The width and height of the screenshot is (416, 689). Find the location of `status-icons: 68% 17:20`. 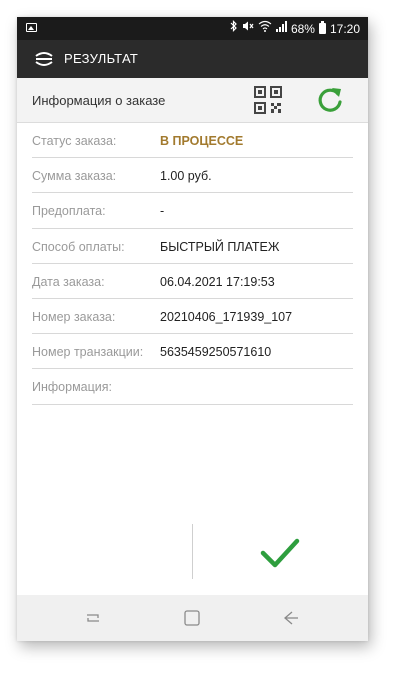

status-icons: 68% 17:20 is located at coordinates (295, 28).